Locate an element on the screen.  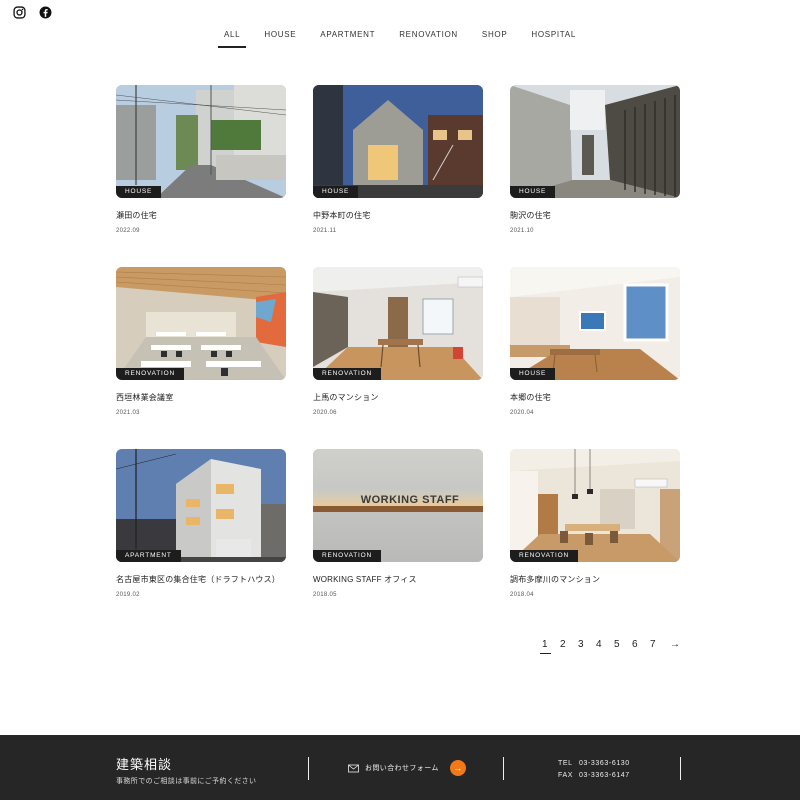
arrow-right-icon: → is located at coordinates (457, 768).